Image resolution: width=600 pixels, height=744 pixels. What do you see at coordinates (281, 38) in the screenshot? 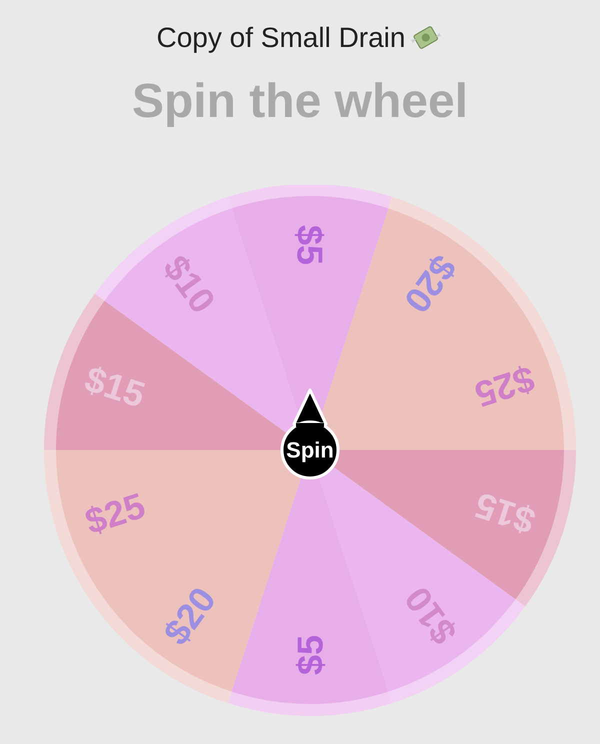
I see `page-title: Copy of Small Drain` at bounding box center [281, 38].